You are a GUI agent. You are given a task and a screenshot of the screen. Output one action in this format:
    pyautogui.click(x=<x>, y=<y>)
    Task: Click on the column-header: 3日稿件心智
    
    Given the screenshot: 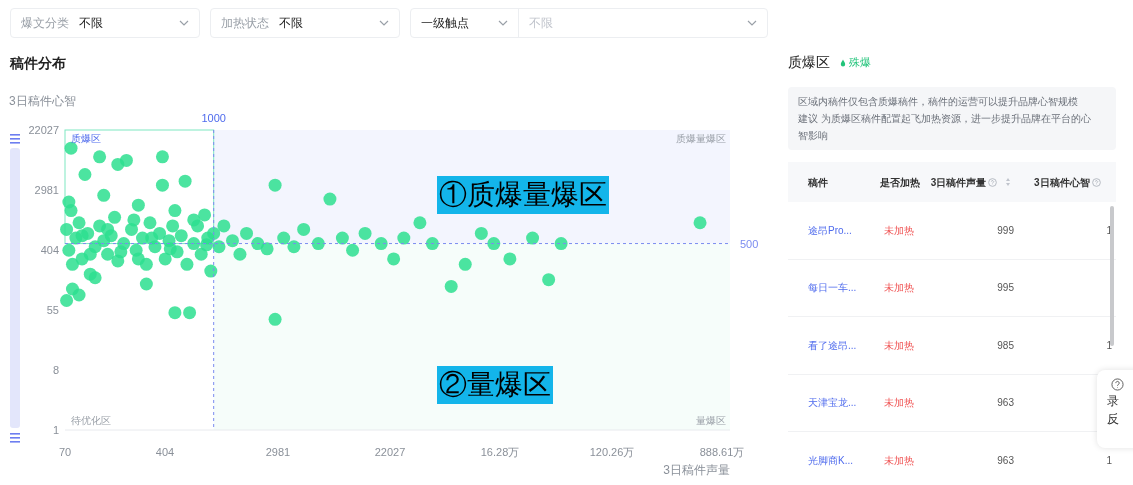 What is the action you would take?
    pyautogui.click(x=1062, y=182)
    